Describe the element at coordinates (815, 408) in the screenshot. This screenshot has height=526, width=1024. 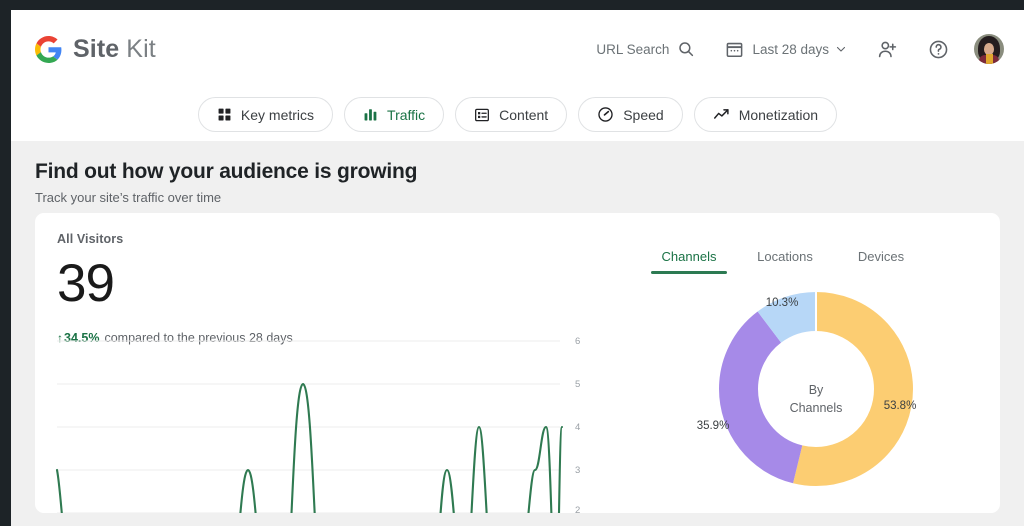
I see `donut-center-line-2: Channels` at that location.